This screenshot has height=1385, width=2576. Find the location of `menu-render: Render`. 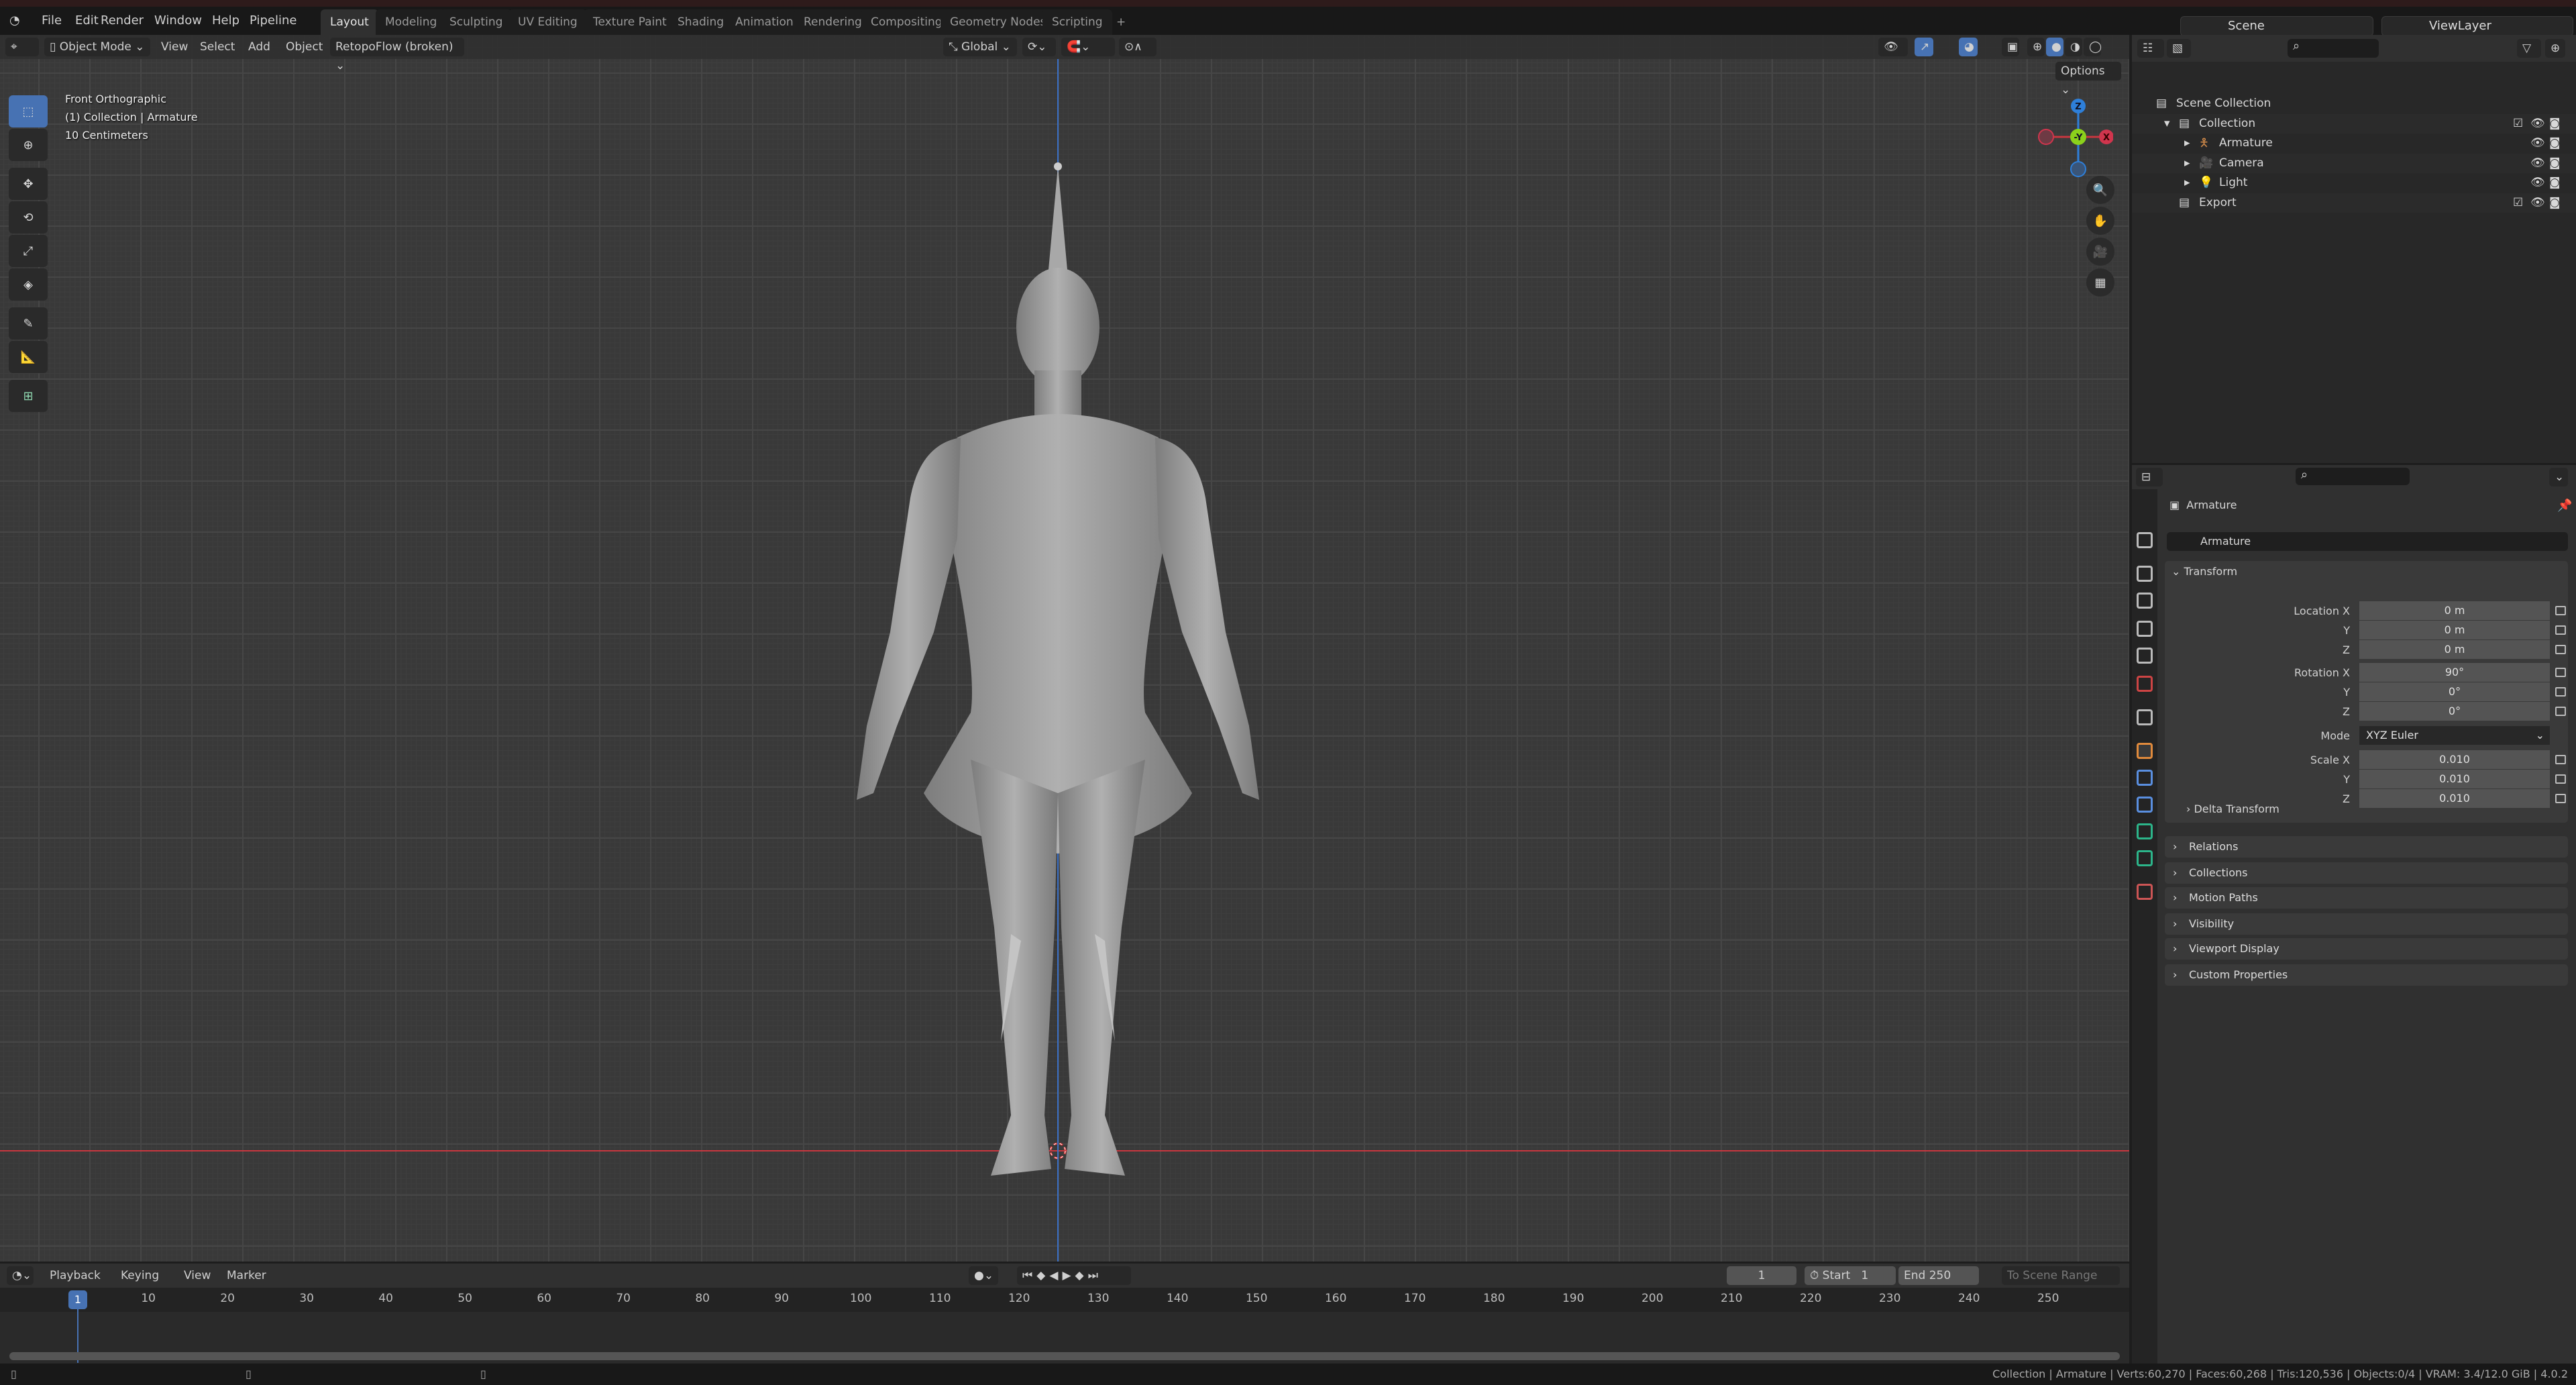

menu-render: Render is located at coordinates (122, 20).